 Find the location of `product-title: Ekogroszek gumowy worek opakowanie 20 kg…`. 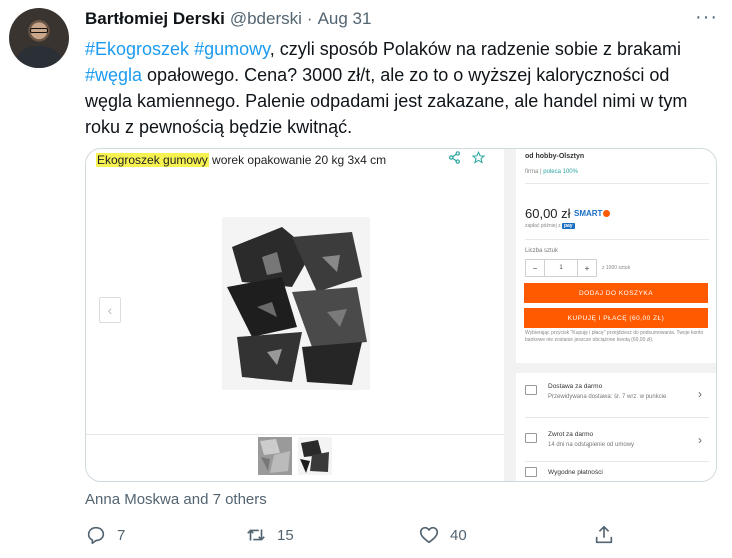

product-title: Ekogroszek gumowy worek opakowanie 20 kg… is located at coordinates (241, 160).